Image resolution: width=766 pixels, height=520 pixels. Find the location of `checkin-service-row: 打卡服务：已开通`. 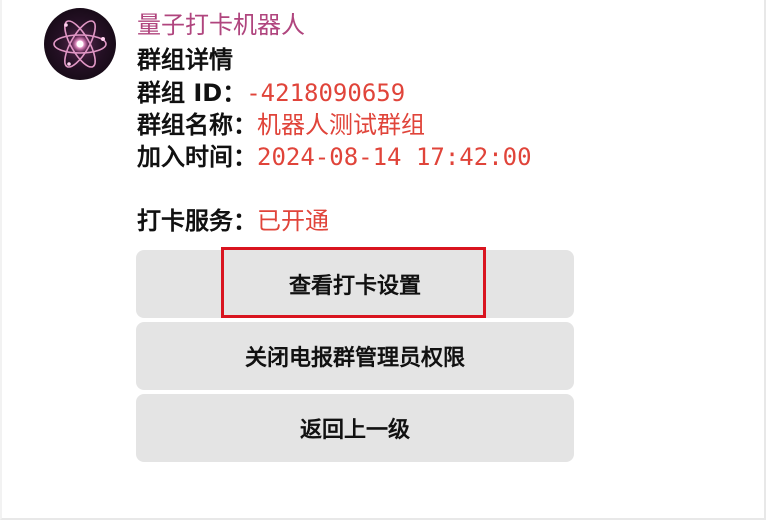

checkin-service-row: 打卡服务：已开通 is located at coordinates (233, 221).